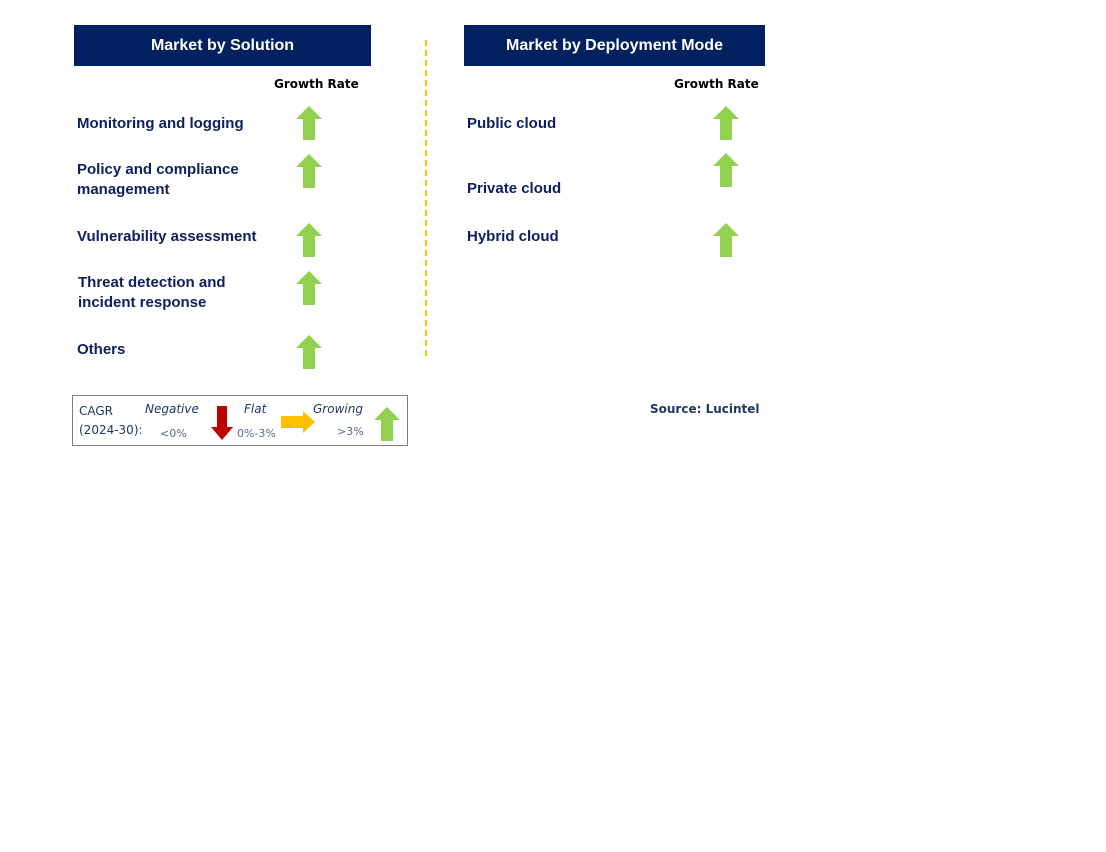  What do you see at coordinates (167, 236) in the screenshot?
I see `solution-item-label: Vulnerability assessment` at bounding box center [167, 236].